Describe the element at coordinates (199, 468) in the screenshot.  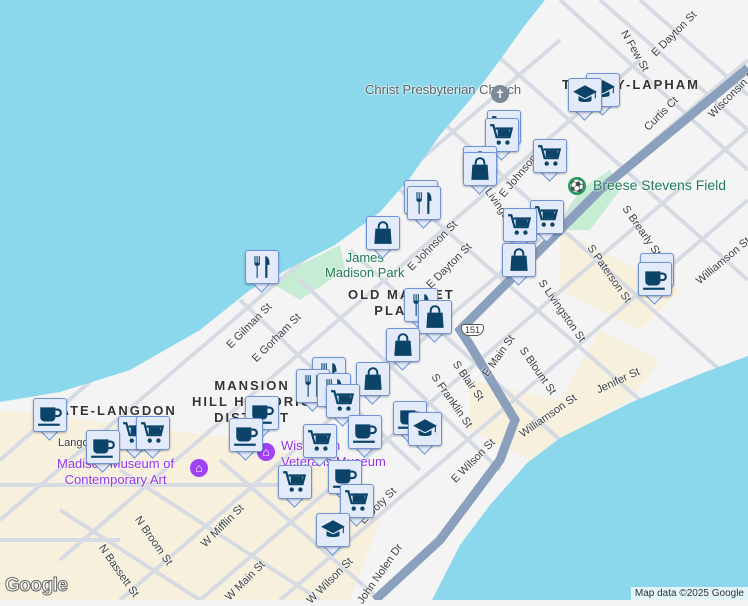
I see `museum-icon: ⌂` at that location.